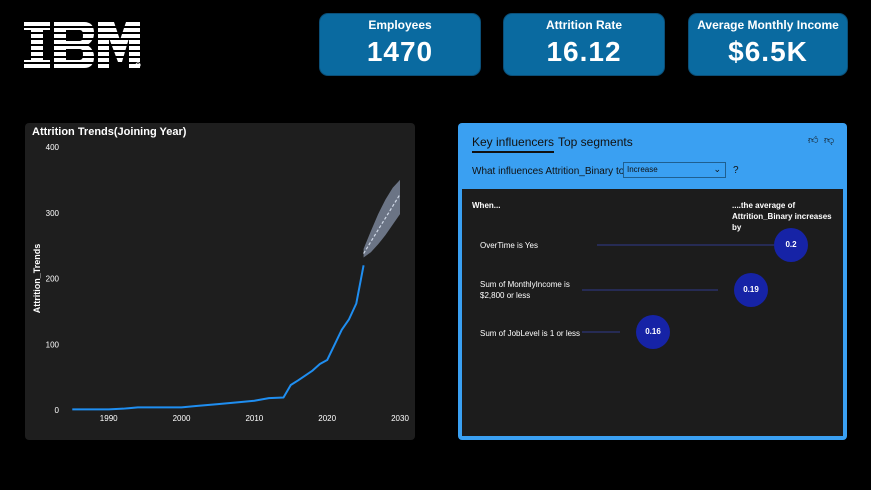  Describe the element at coordinates (674, 170) in the screenshot. I see `increase-dropdown: Increase ⌄` at that location.